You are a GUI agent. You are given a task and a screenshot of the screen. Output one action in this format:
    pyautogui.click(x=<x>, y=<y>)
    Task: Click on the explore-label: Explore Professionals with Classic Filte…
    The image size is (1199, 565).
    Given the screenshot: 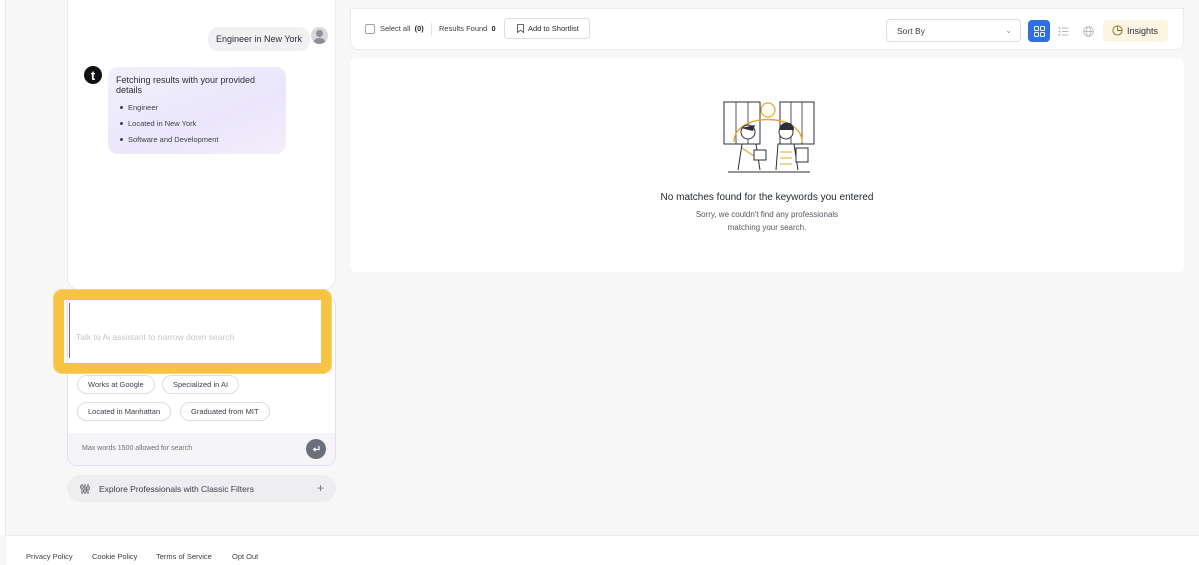 What is the action you would take?
    pyautogui.click(x=176, y=488)
    